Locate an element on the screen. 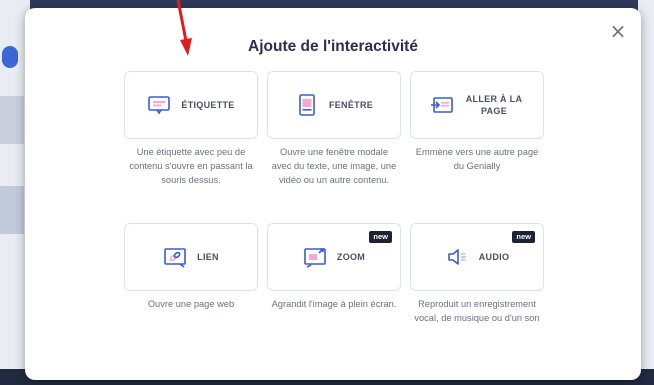 This screenshot has width=654, height=385. option-card-zoom: new ZOOM is located at coordinates (334, 257).